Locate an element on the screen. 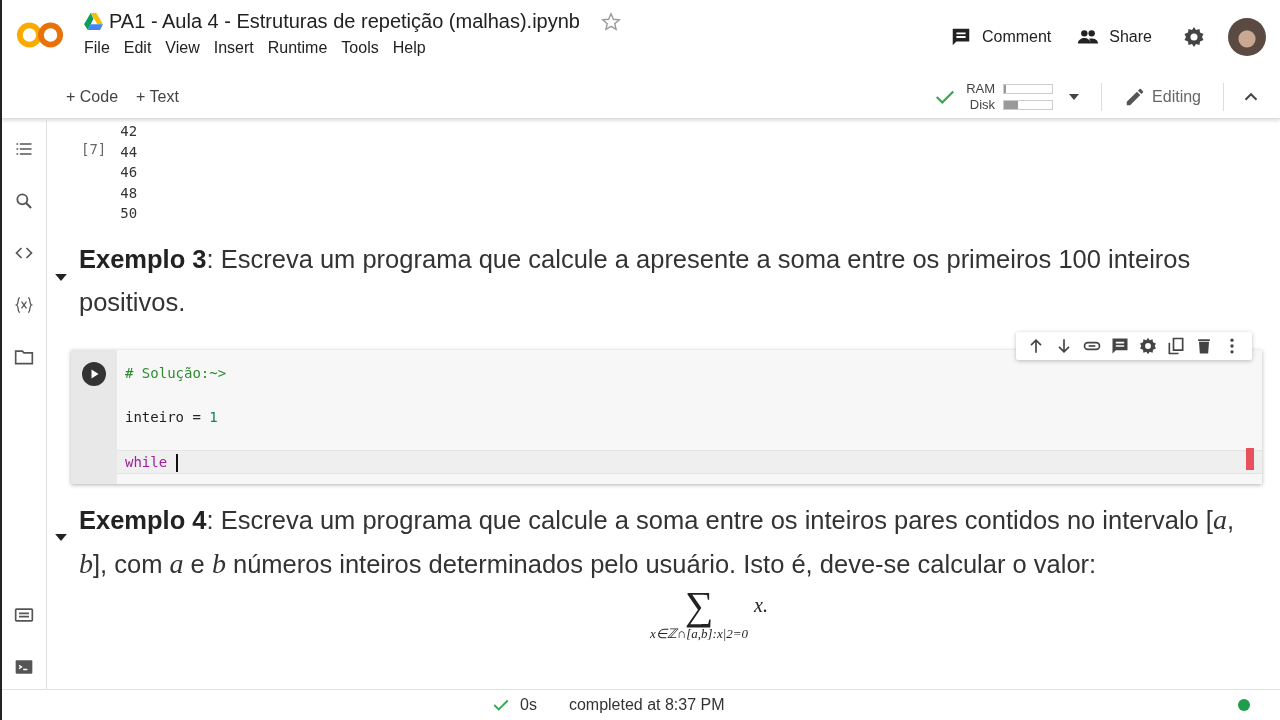 This screenshot has height=720, width=1280. variables-icon is located at coordinates (24, 305).